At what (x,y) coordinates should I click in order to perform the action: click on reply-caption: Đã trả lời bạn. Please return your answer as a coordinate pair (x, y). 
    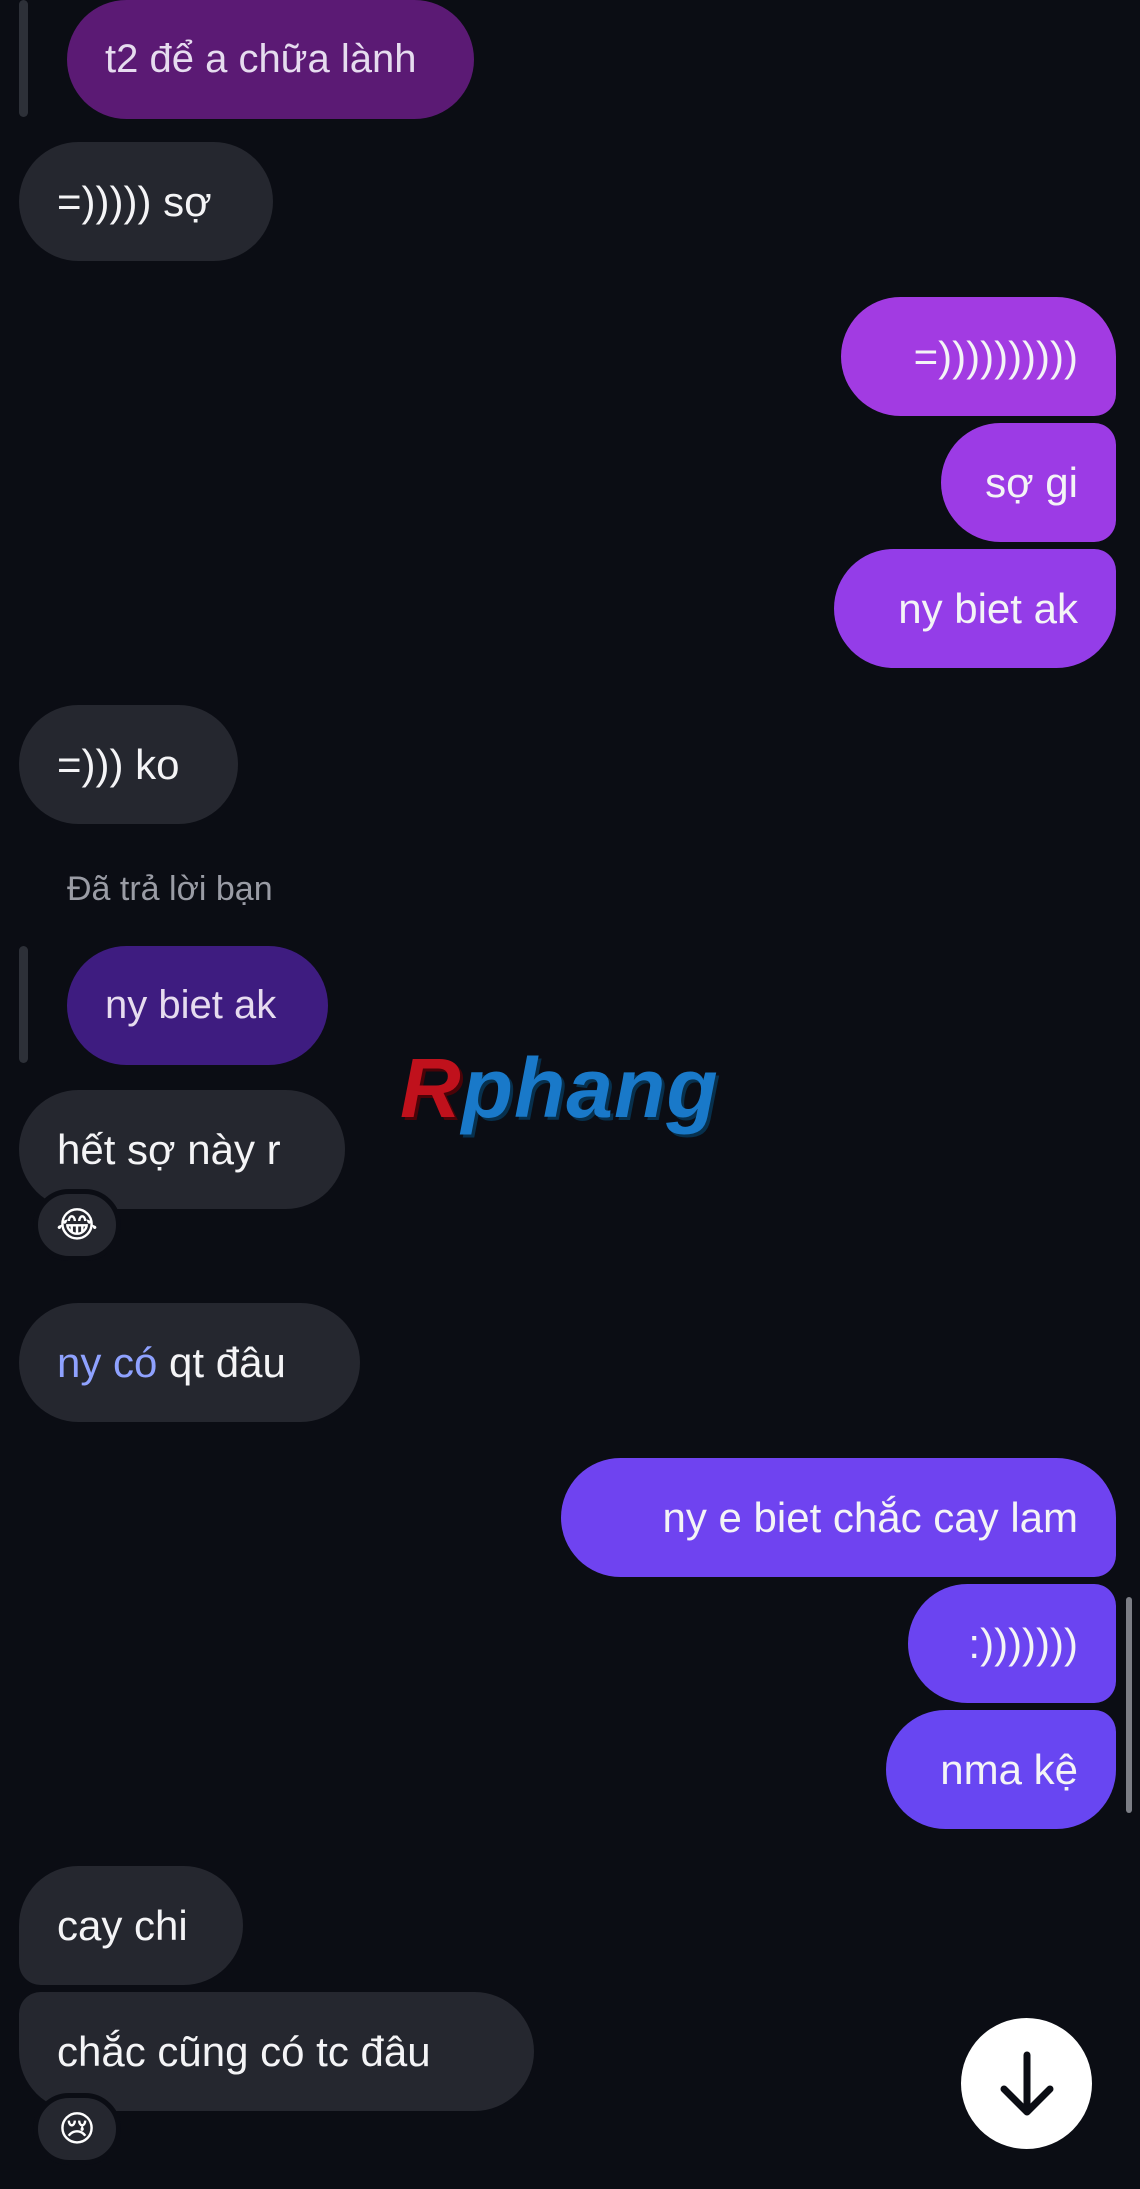
    Looking at the image, I should click on (170, 889).